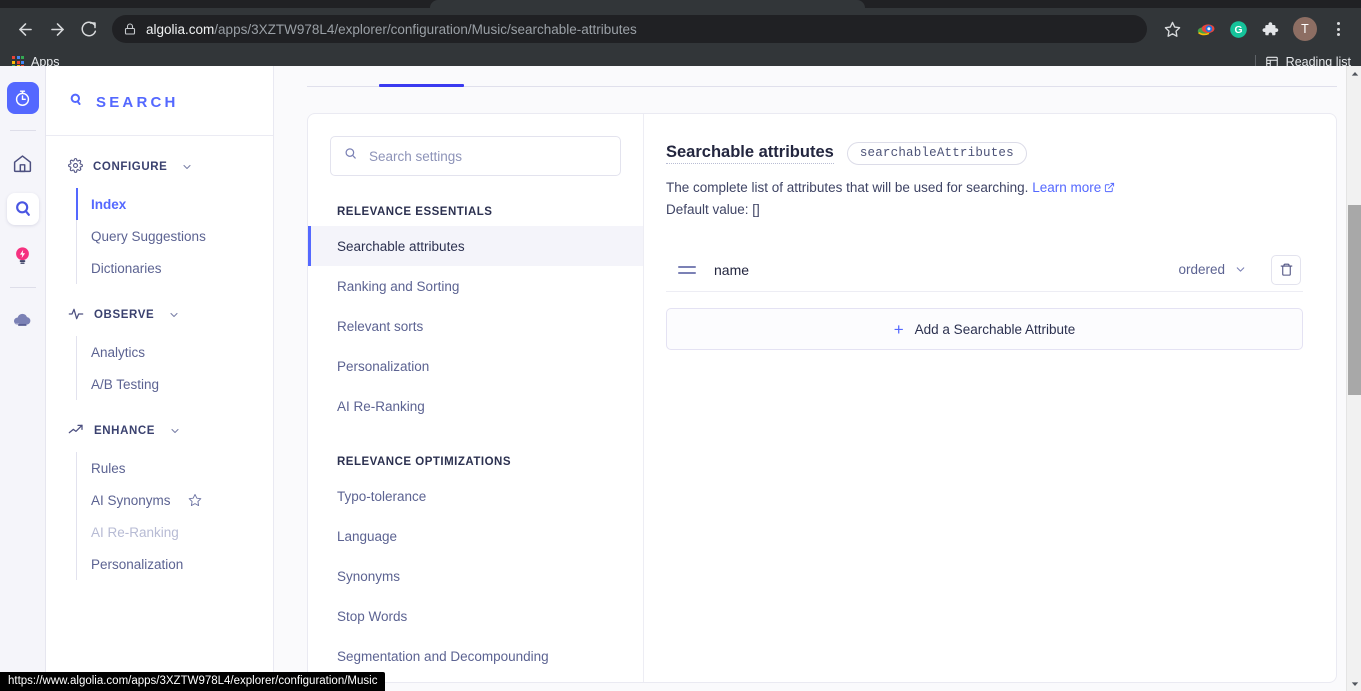  I want to click on search-input, so click(488, 156).